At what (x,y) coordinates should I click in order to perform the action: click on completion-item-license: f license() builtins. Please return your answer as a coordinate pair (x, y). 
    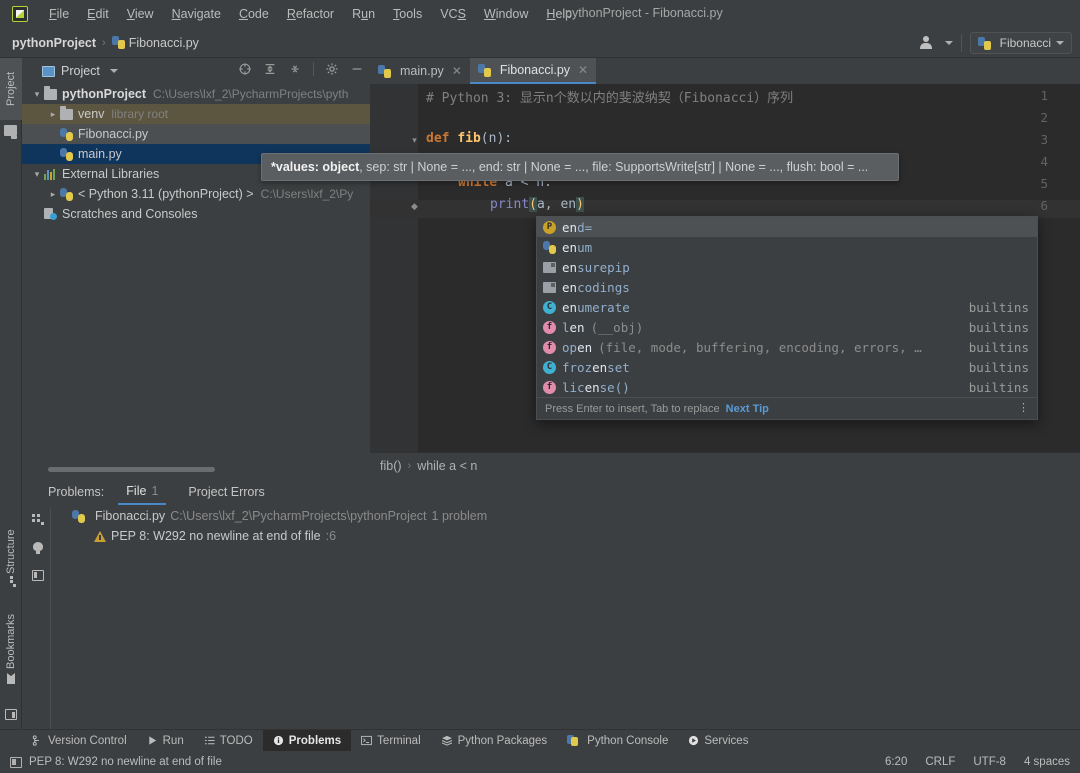
    Looking at the image, I should click on (787, 387).